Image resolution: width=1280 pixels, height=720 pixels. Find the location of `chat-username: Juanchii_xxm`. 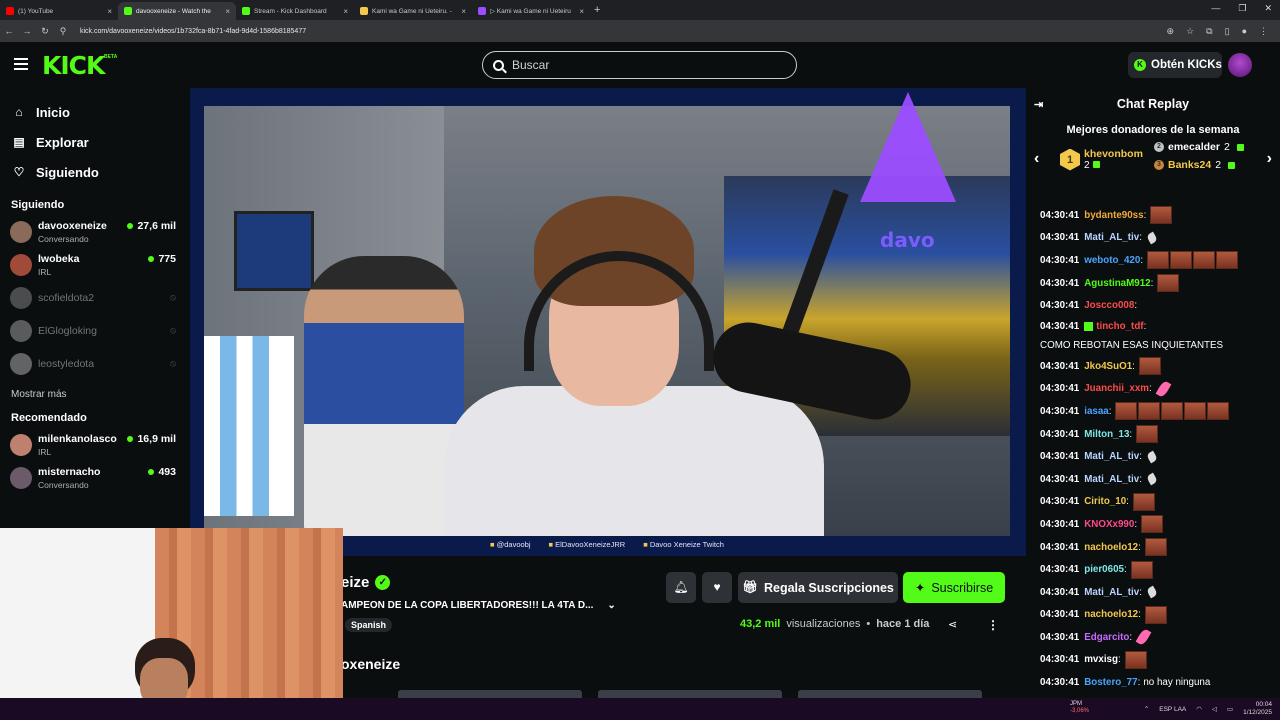

chat-username: Juanchii_xxm is located at coordinates (1116, 388).